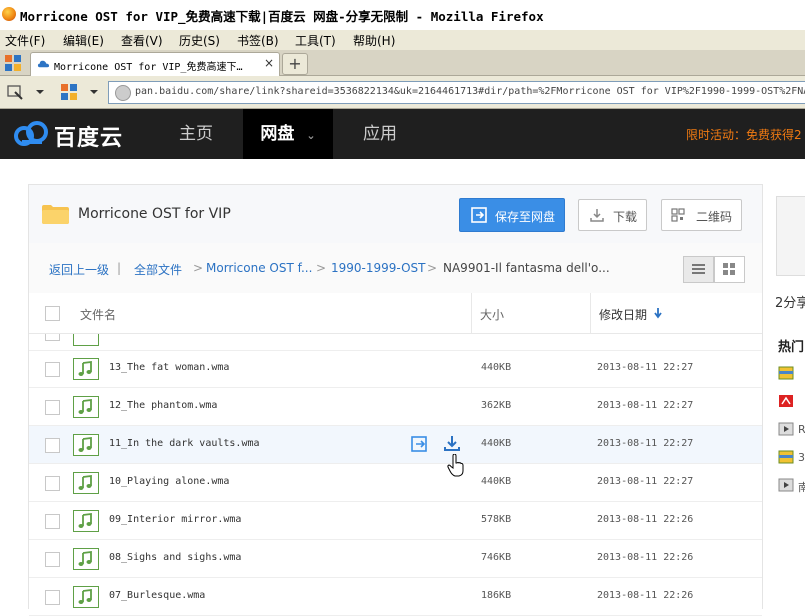 The image size is (805, 616). Describe the element at coordinates (512, 215) in the screenshot. I see `save-to-netdisk-button: 保存至网盘` at that location.